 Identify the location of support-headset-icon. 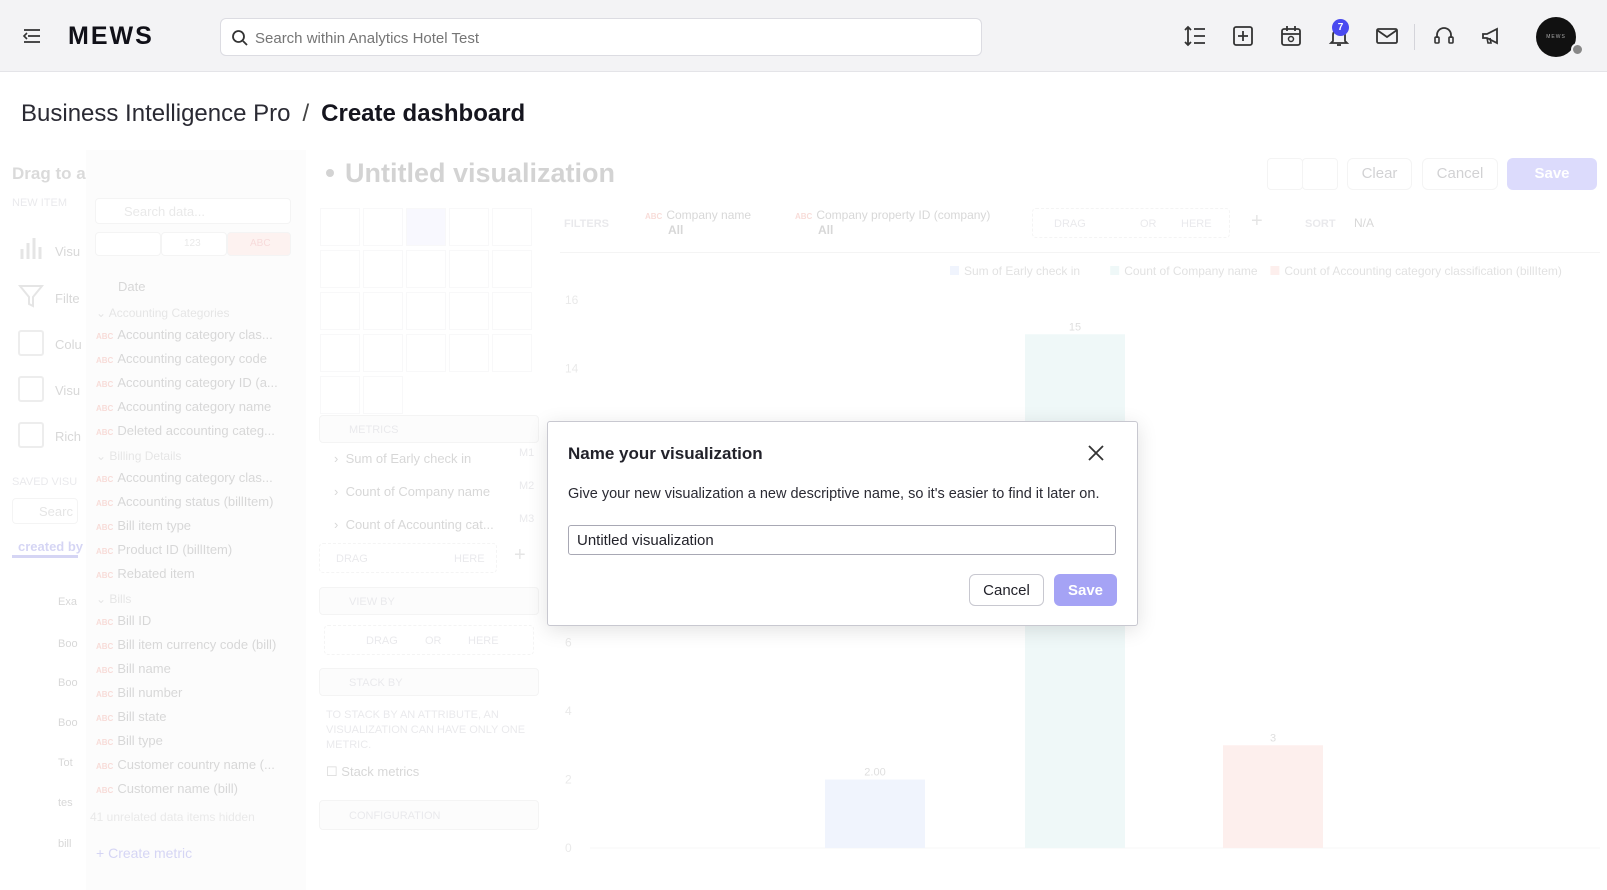
(1444, 36).